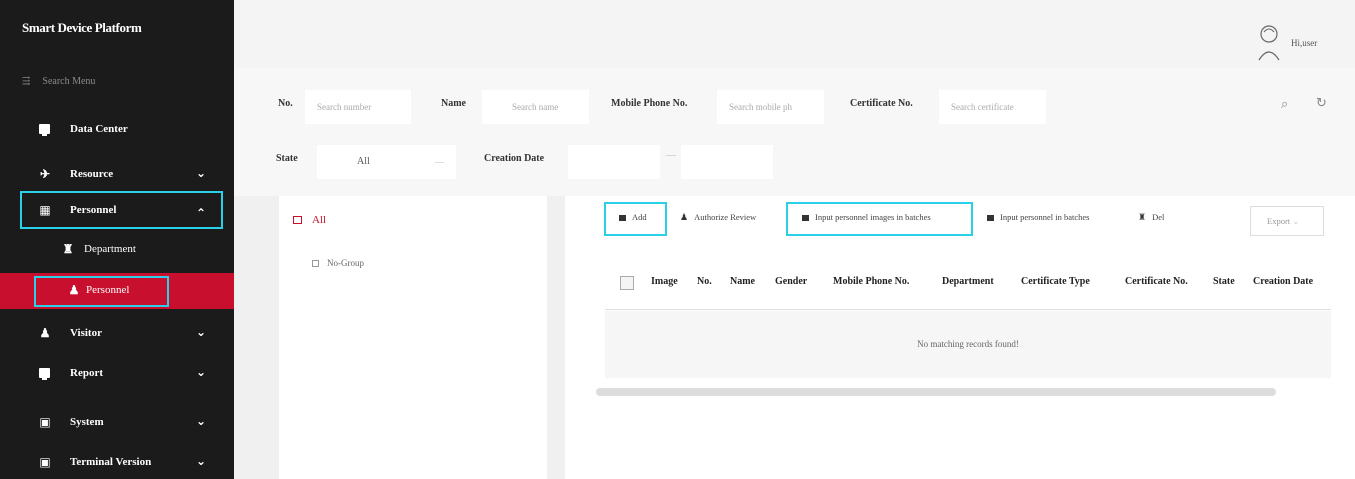 The width and height of the screenshot is (1355, 479). Describe the element at coordinates (649, 103) in the screenshot. I see `phone-label: Mobile Phone No.` at that location.